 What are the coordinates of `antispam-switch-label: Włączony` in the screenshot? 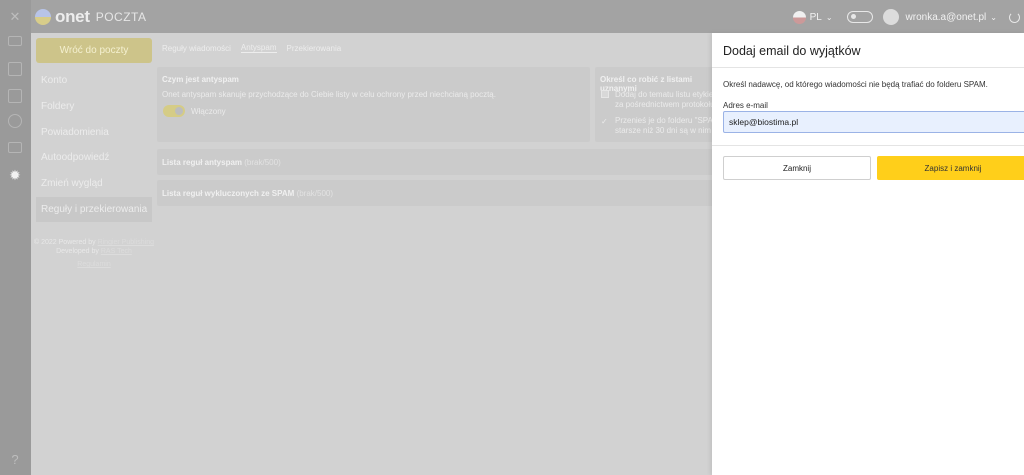 It's located at (208, 111).